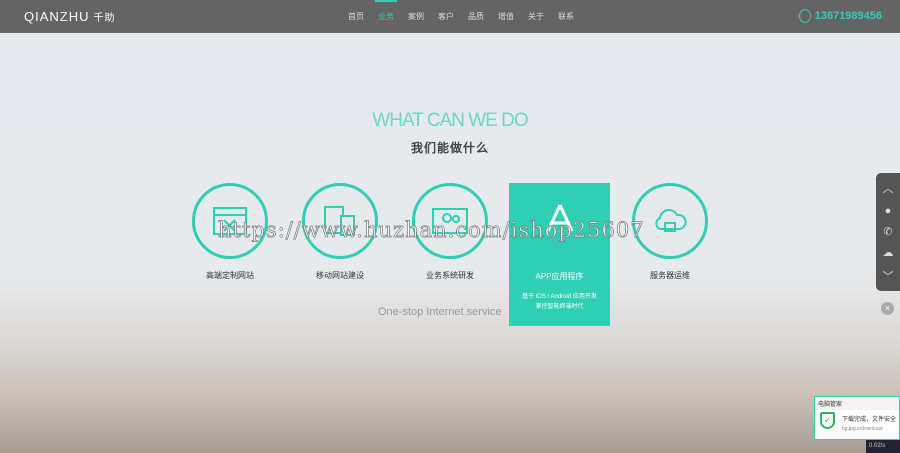 This screenshot has height=453, width=900. What do you see at coordinates (356, 16) in the screenshot?
I see `nav-item-home: 首页` at bounding box center [356, 16].